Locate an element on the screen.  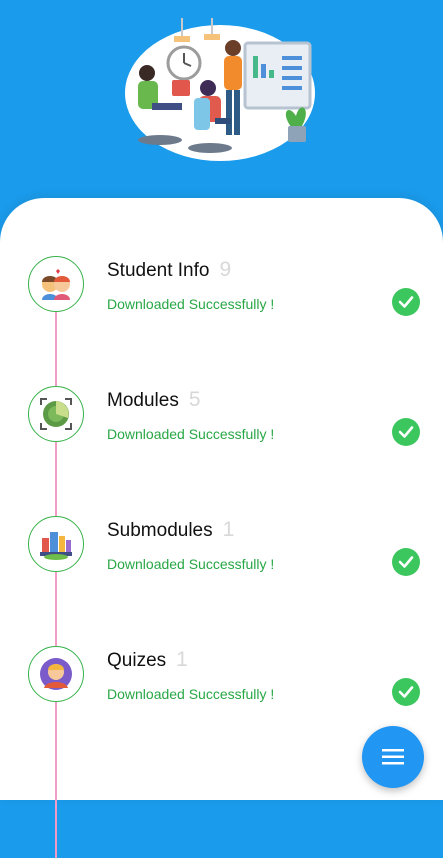
item-count: 5 is located at coordinates (194, 399).